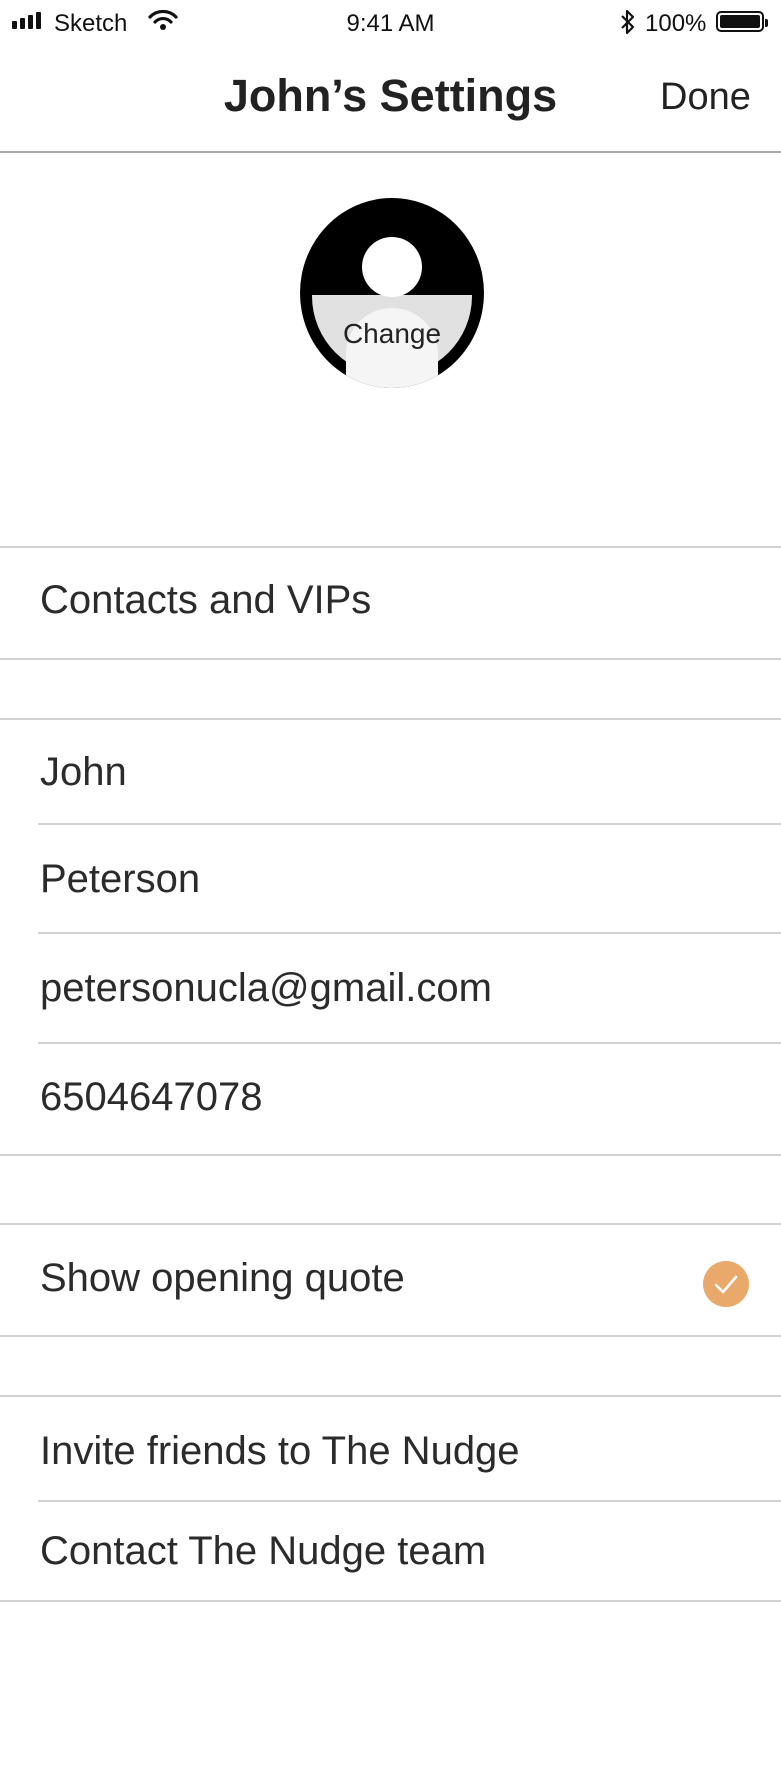 The height and width of the screenshot is (1779, 781). I want to click on change-photo-button: Change, so click(392, 334).